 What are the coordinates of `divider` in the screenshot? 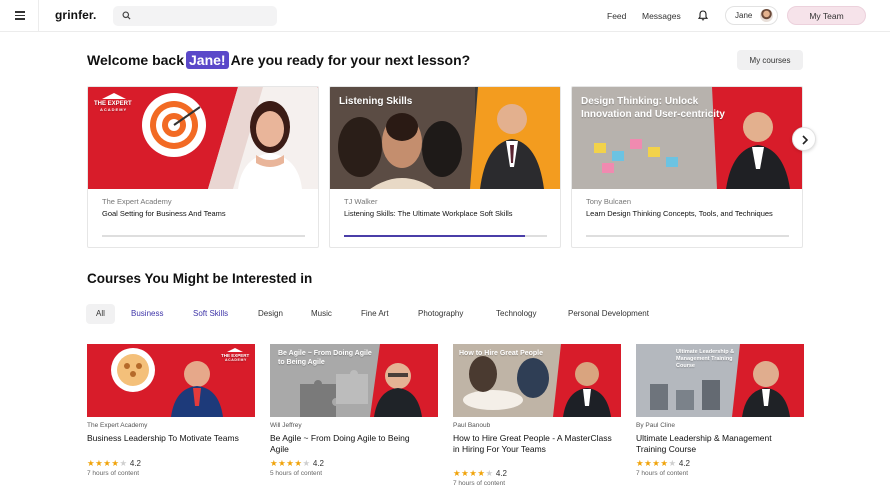 It's located at (38, 16).